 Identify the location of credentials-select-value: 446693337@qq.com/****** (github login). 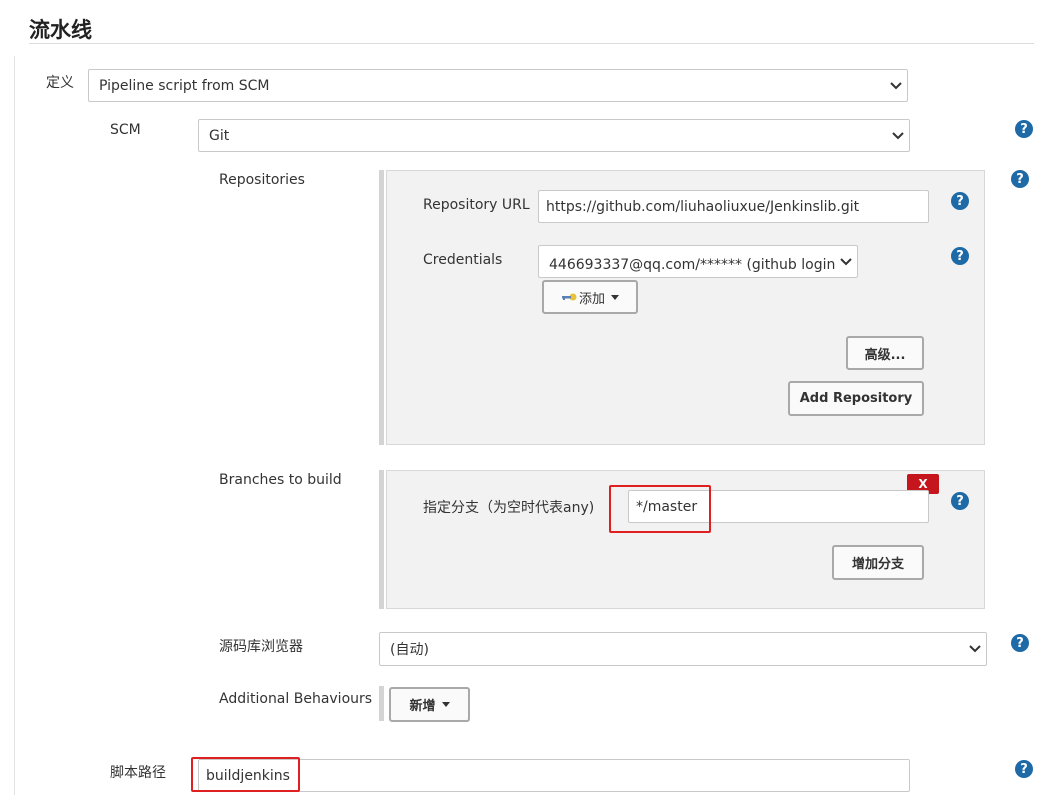
(692, 264).